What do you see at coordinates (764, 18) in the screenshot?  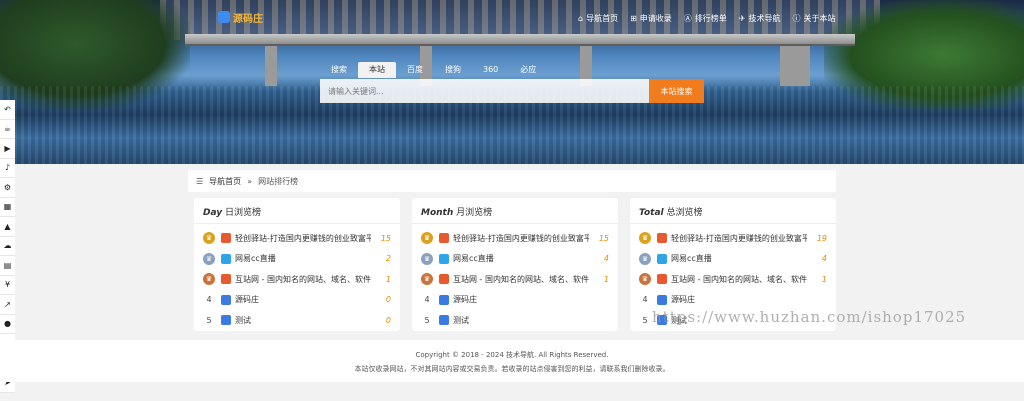 I see `topnav-label: 技术导航` at bounding box center [764, 18].